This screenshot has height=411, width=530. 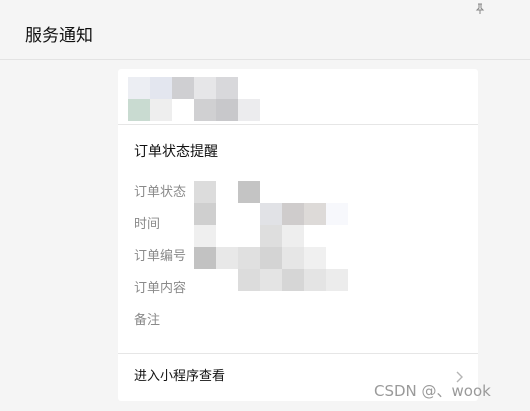 What do you see at coordinates (160, 288) in the screenshot?
I see `field-label-order-content: 订单内容` at bounding box center [160, 288].